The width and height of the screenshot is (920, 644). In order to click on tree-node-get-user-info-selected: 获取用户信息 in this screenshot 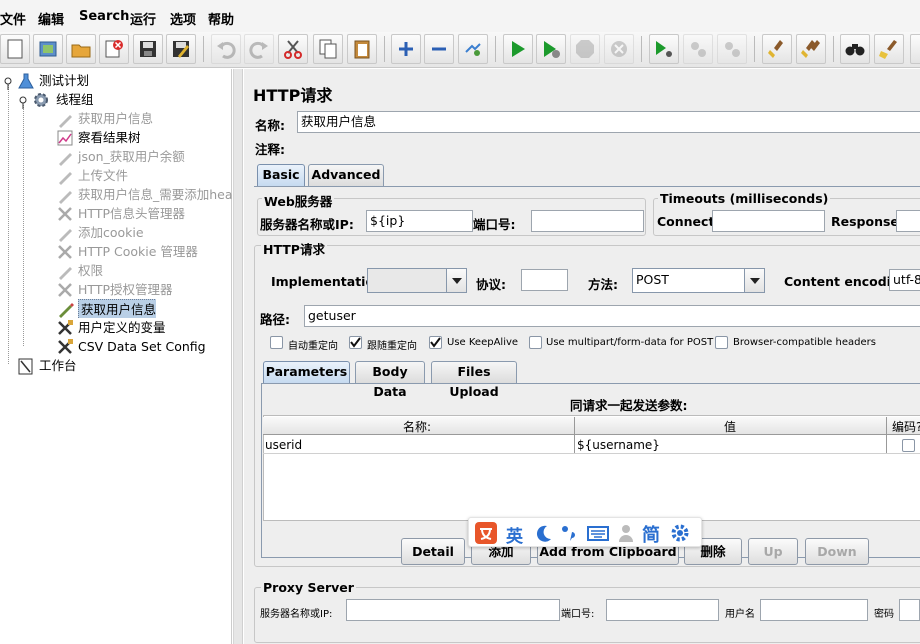, I will do `click(106, 308)`.